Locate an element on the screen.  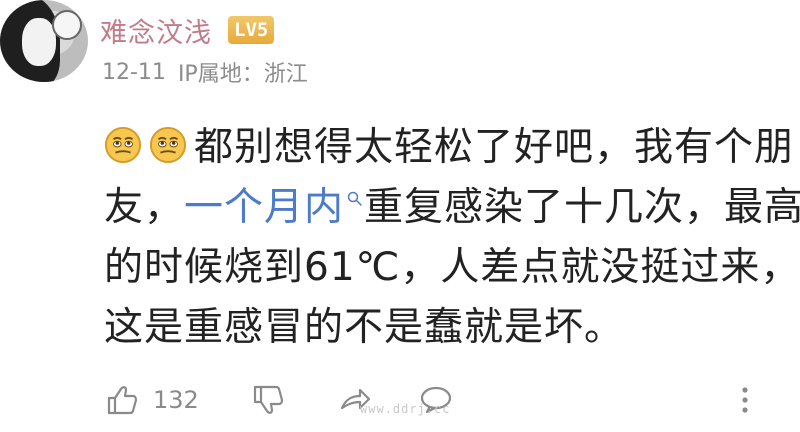
level-badge: LV5 is located at coordinates (251, 30).